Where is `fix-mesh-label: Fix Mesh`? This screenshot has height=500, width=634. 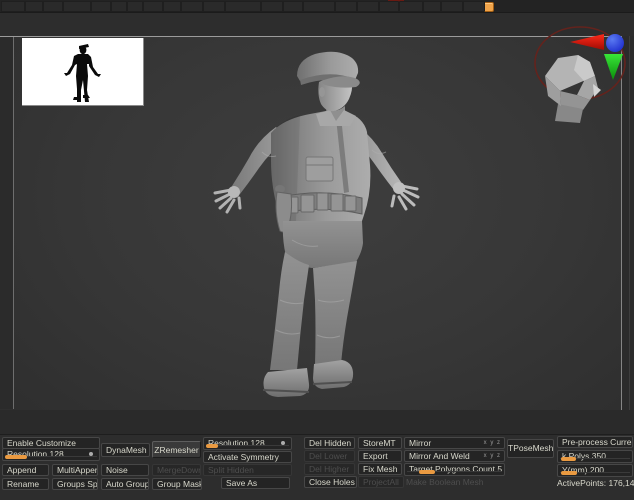
fix-mesh-label: Fix Mesh is located at coordinates (380, 469).